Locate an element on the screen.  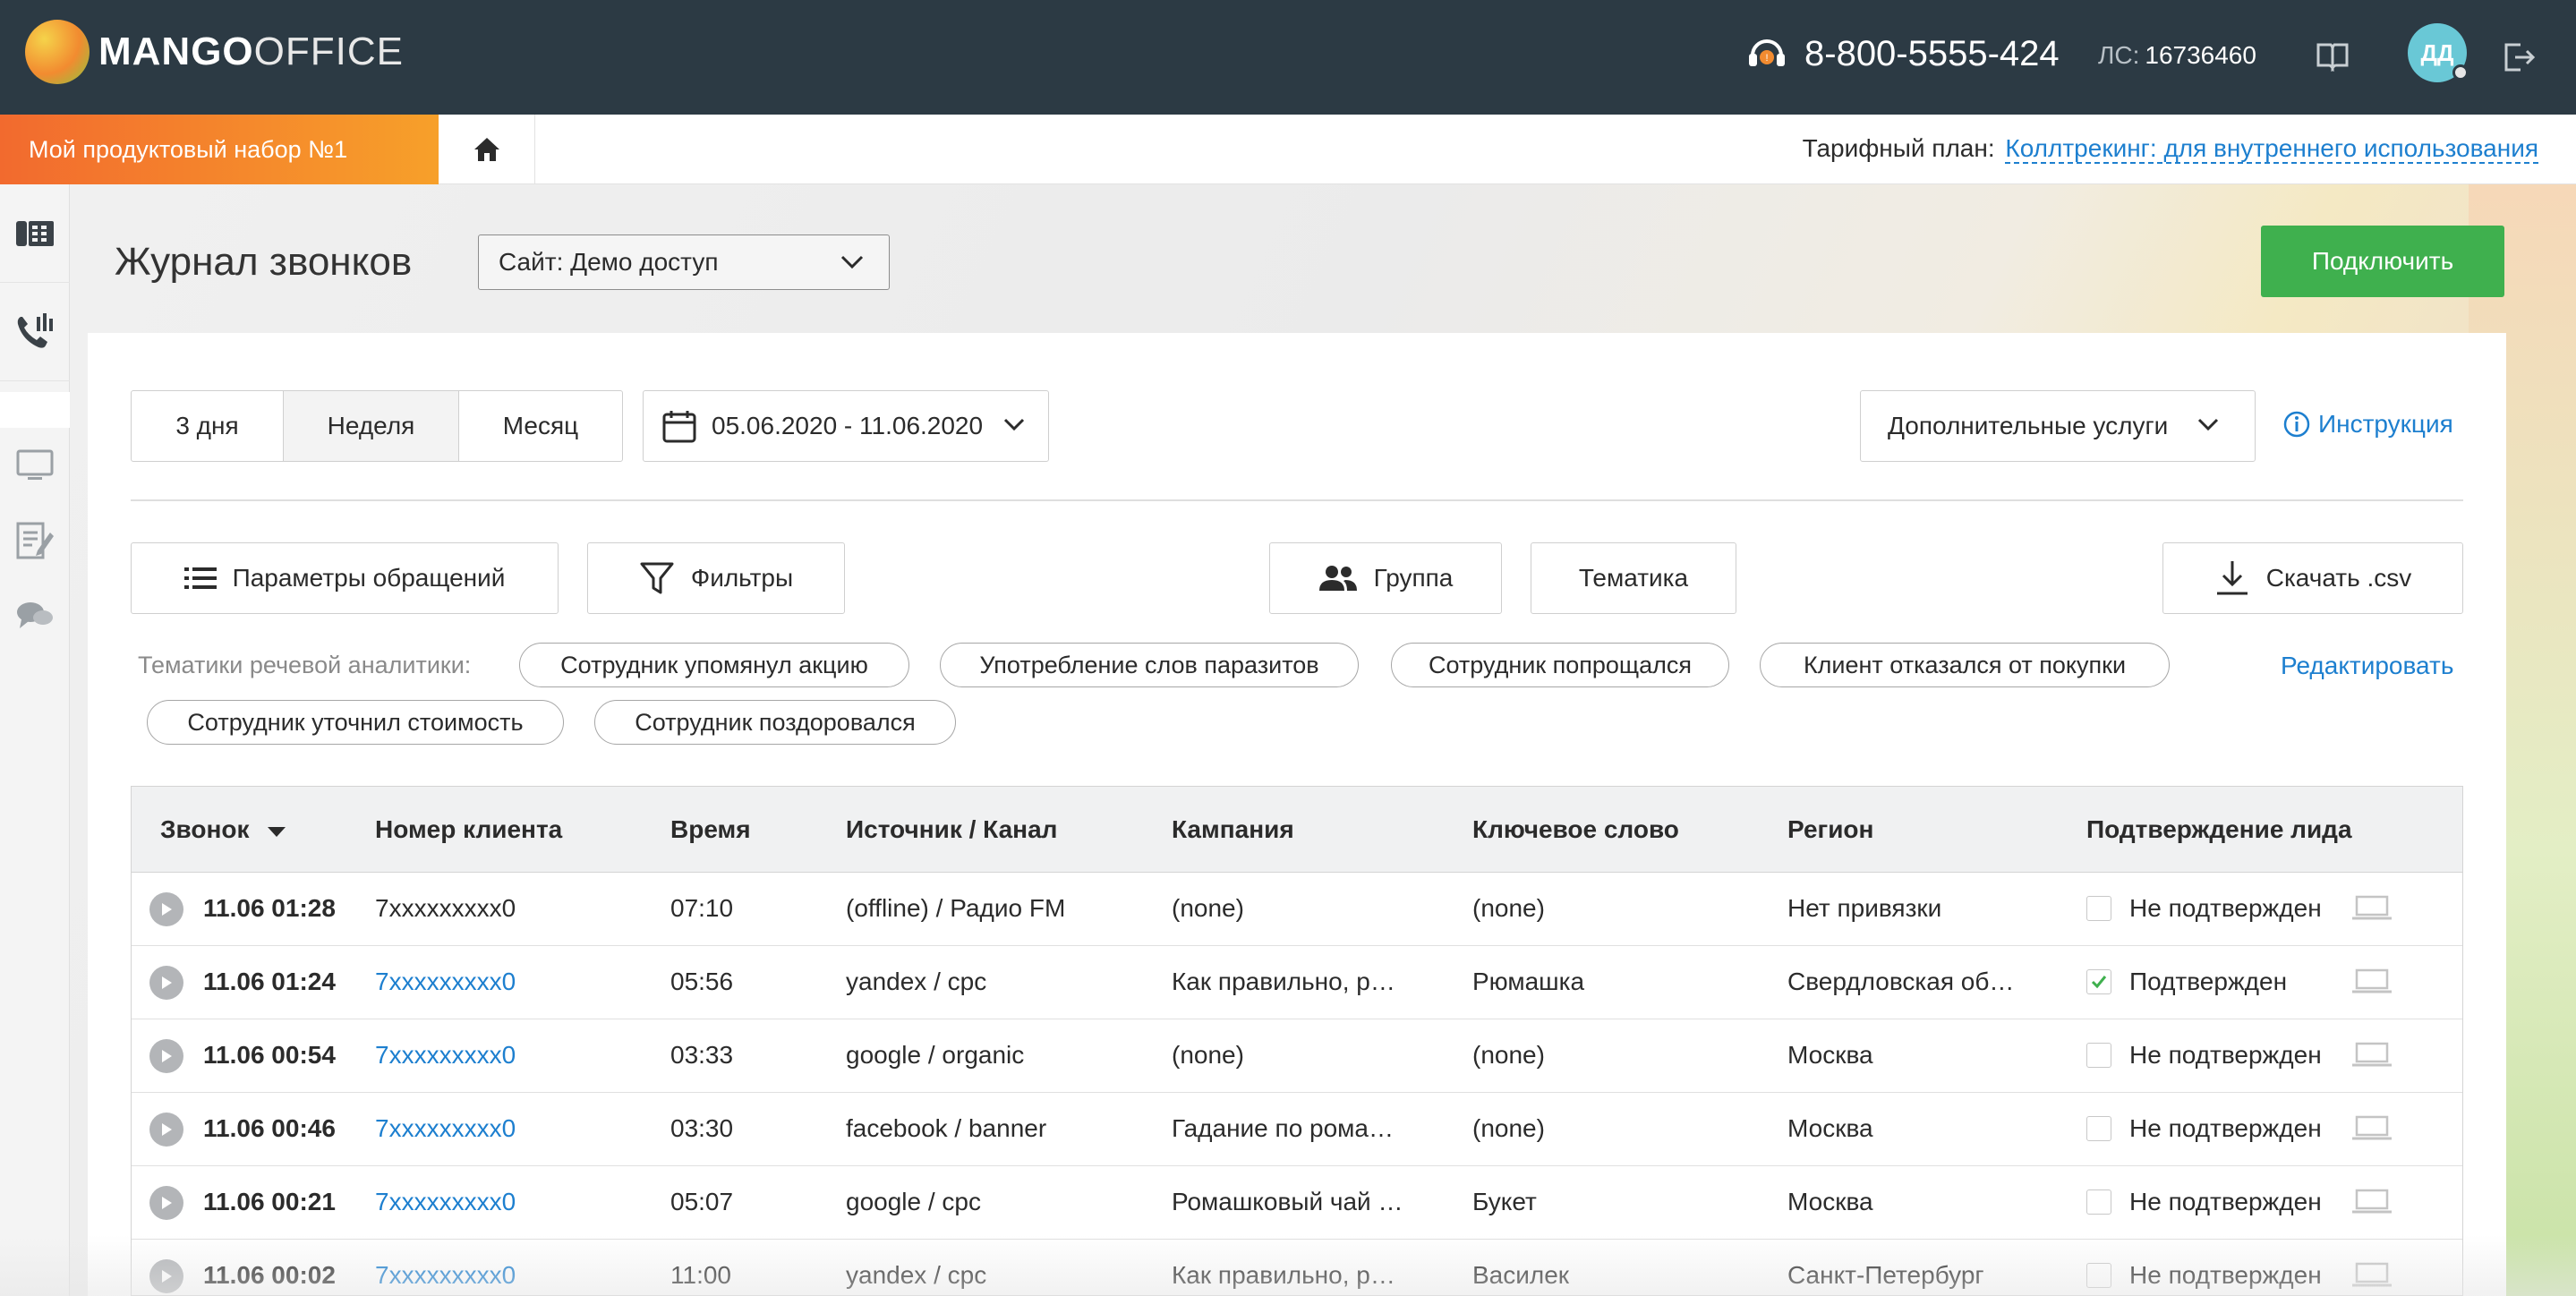
logo: MANGOOFFICE is located at coordinates (214, 52).